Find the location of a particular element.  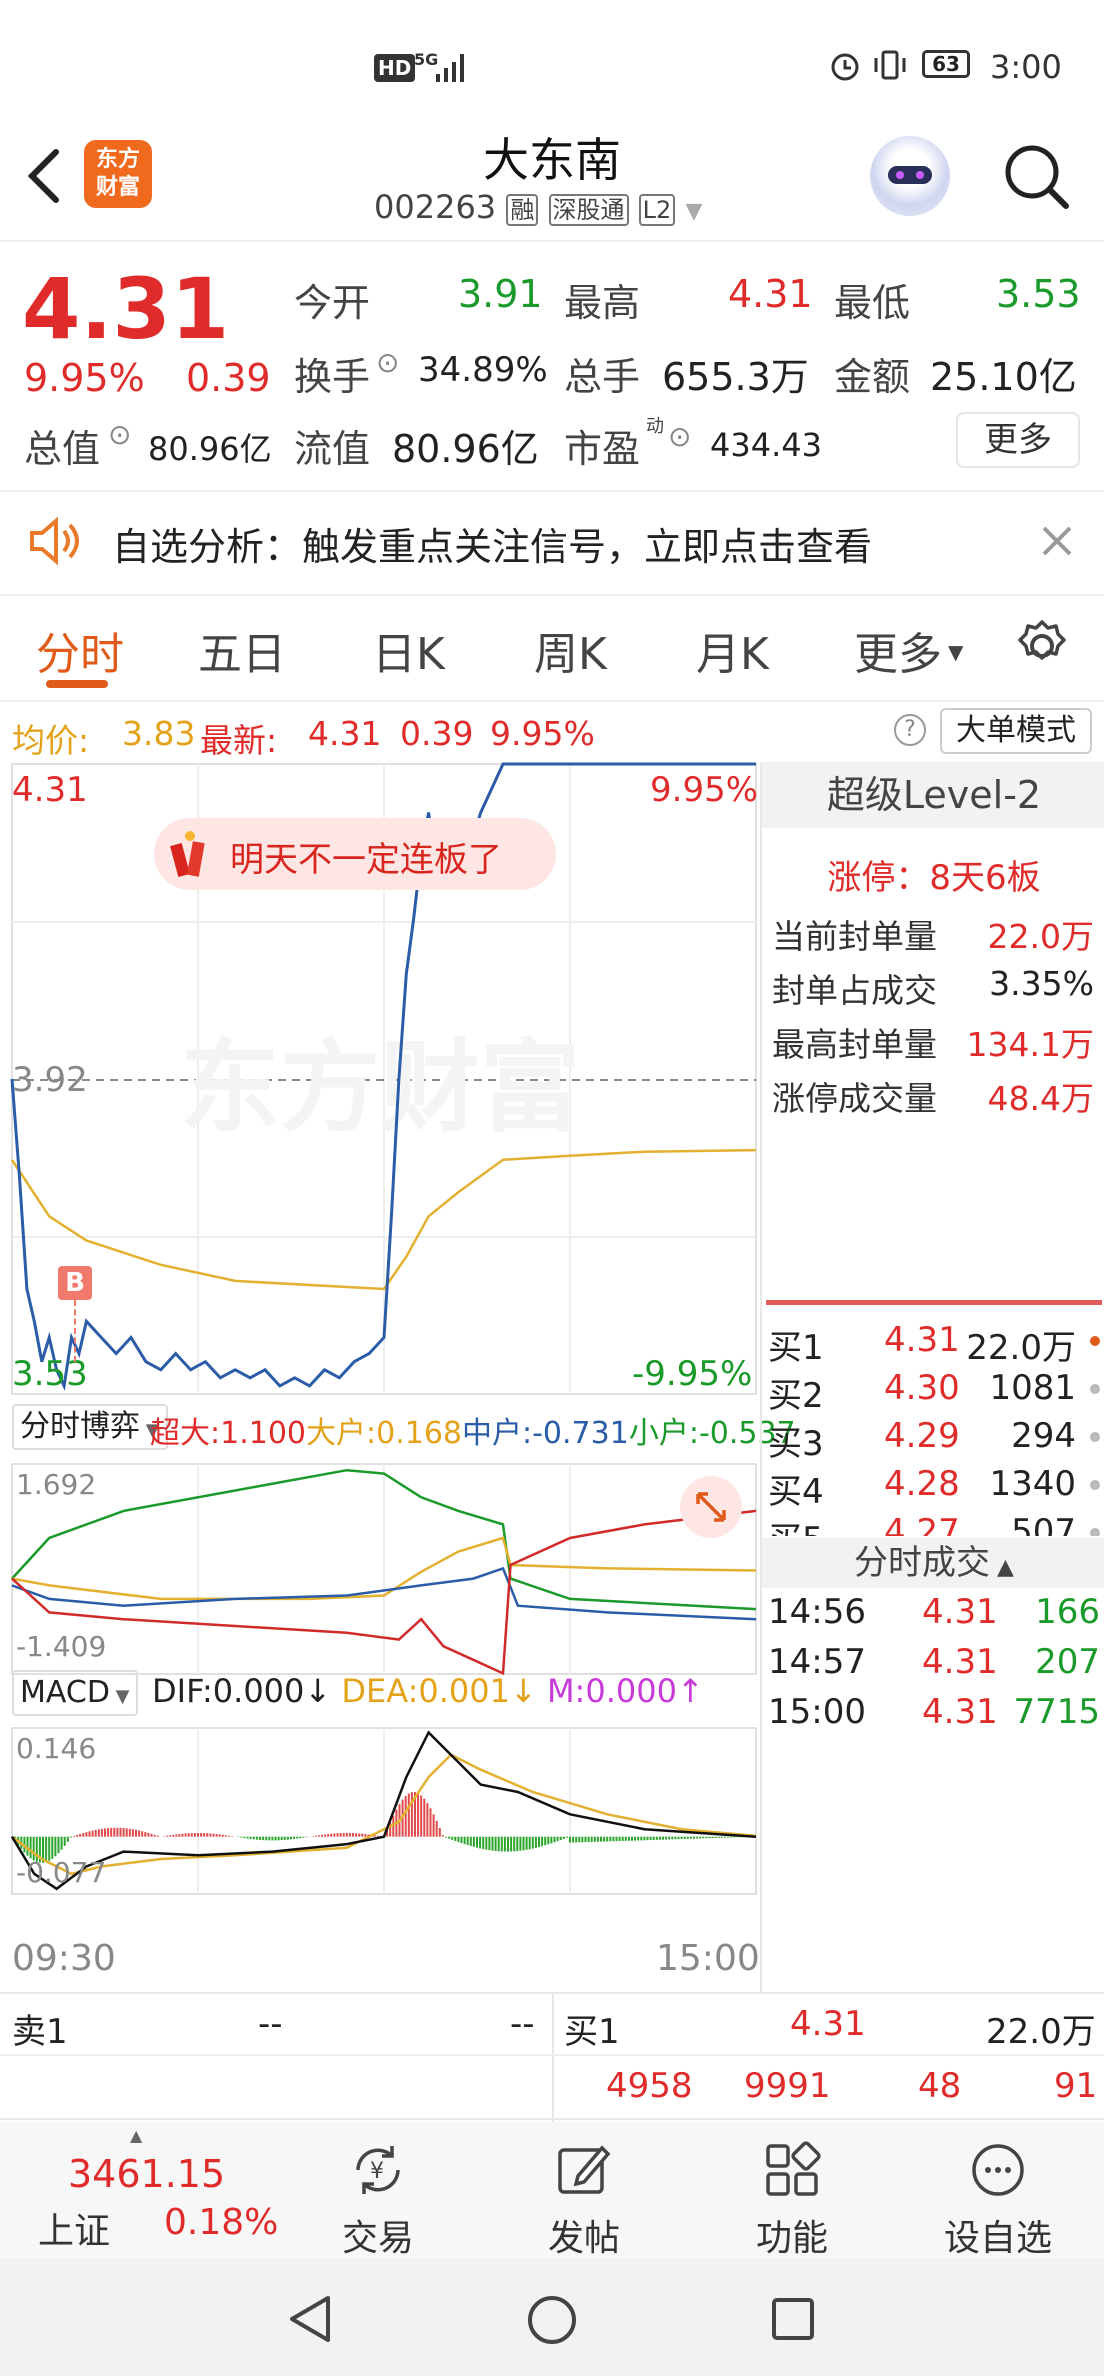

pct-top-label: 9.95% is located at coordinates (704, 790).